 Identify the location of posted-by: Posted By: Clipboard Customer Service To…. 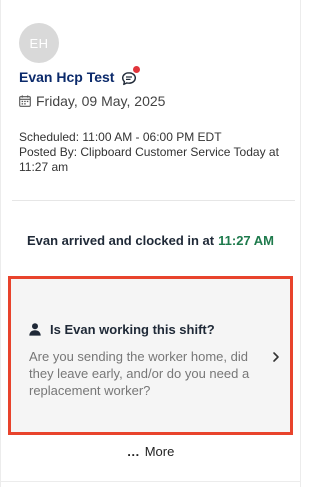
(149, 159).